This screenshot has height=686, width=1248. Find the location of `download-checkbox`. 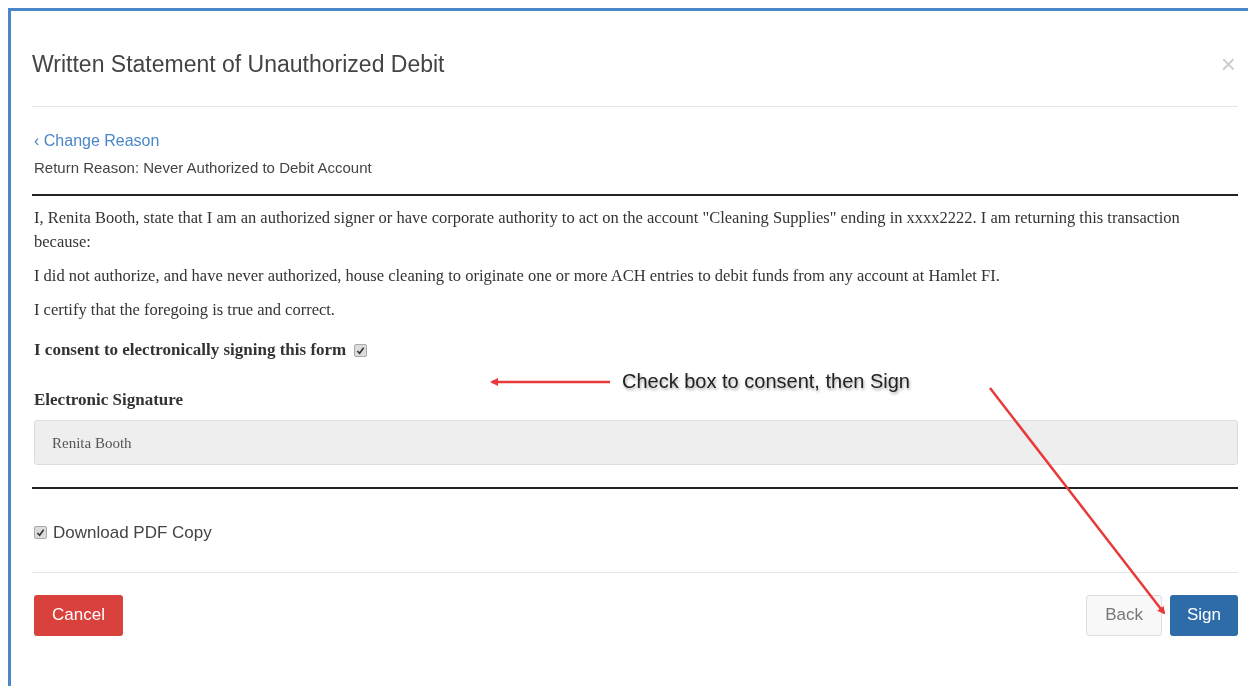

download-checkbox is located at coordinates (40, 533).